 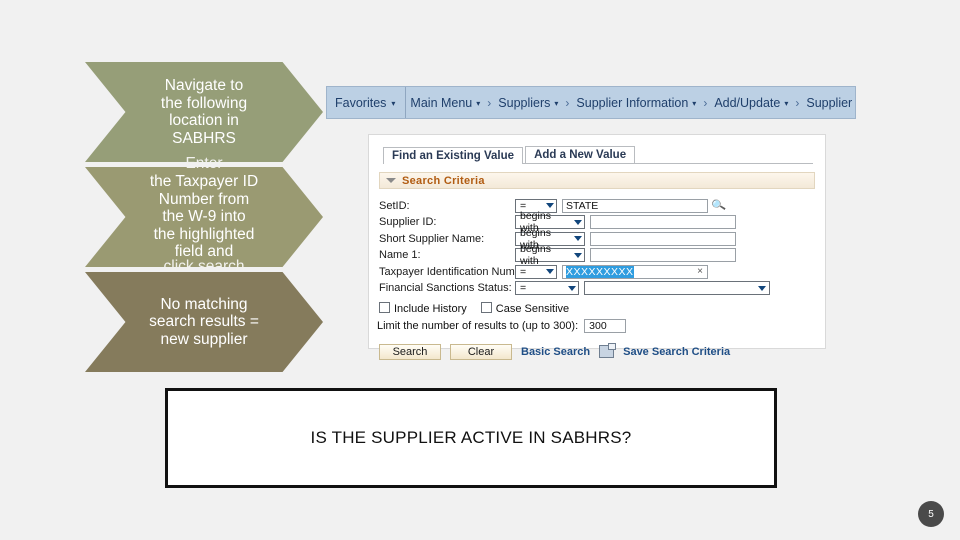 I want to click on breadcrumb-item-supplier: Supplier, so click(x=829, y=103).